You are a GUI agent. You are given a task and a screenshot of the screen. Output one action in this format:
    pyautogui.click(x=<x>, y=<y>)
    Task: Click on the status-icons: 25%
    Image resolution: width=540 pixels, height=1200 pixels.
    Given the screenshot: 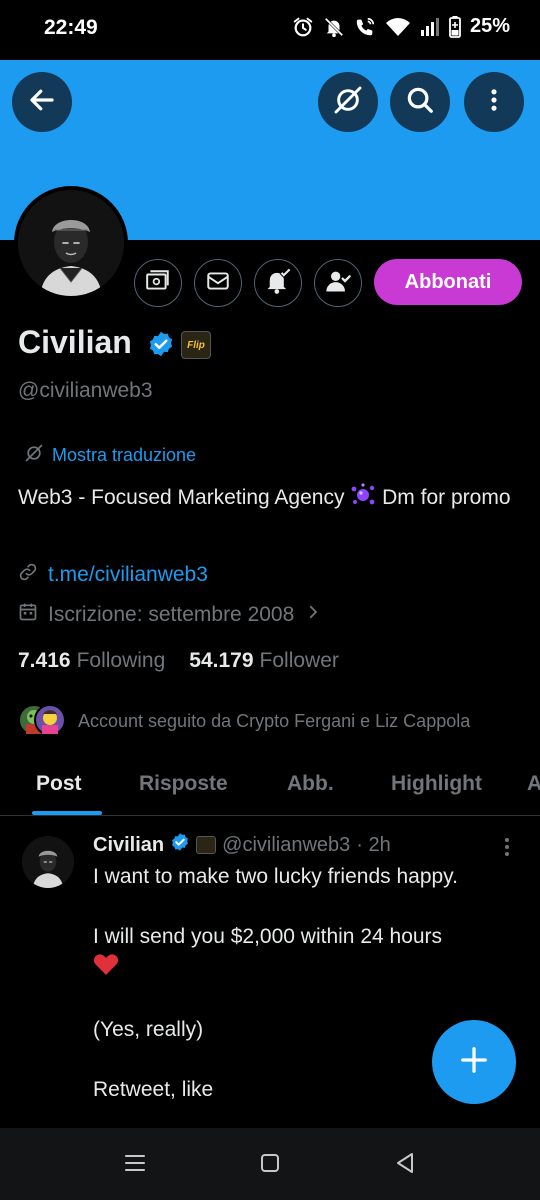 What is the action you would take?
    pyautogui.click(x=401, y=26)
    